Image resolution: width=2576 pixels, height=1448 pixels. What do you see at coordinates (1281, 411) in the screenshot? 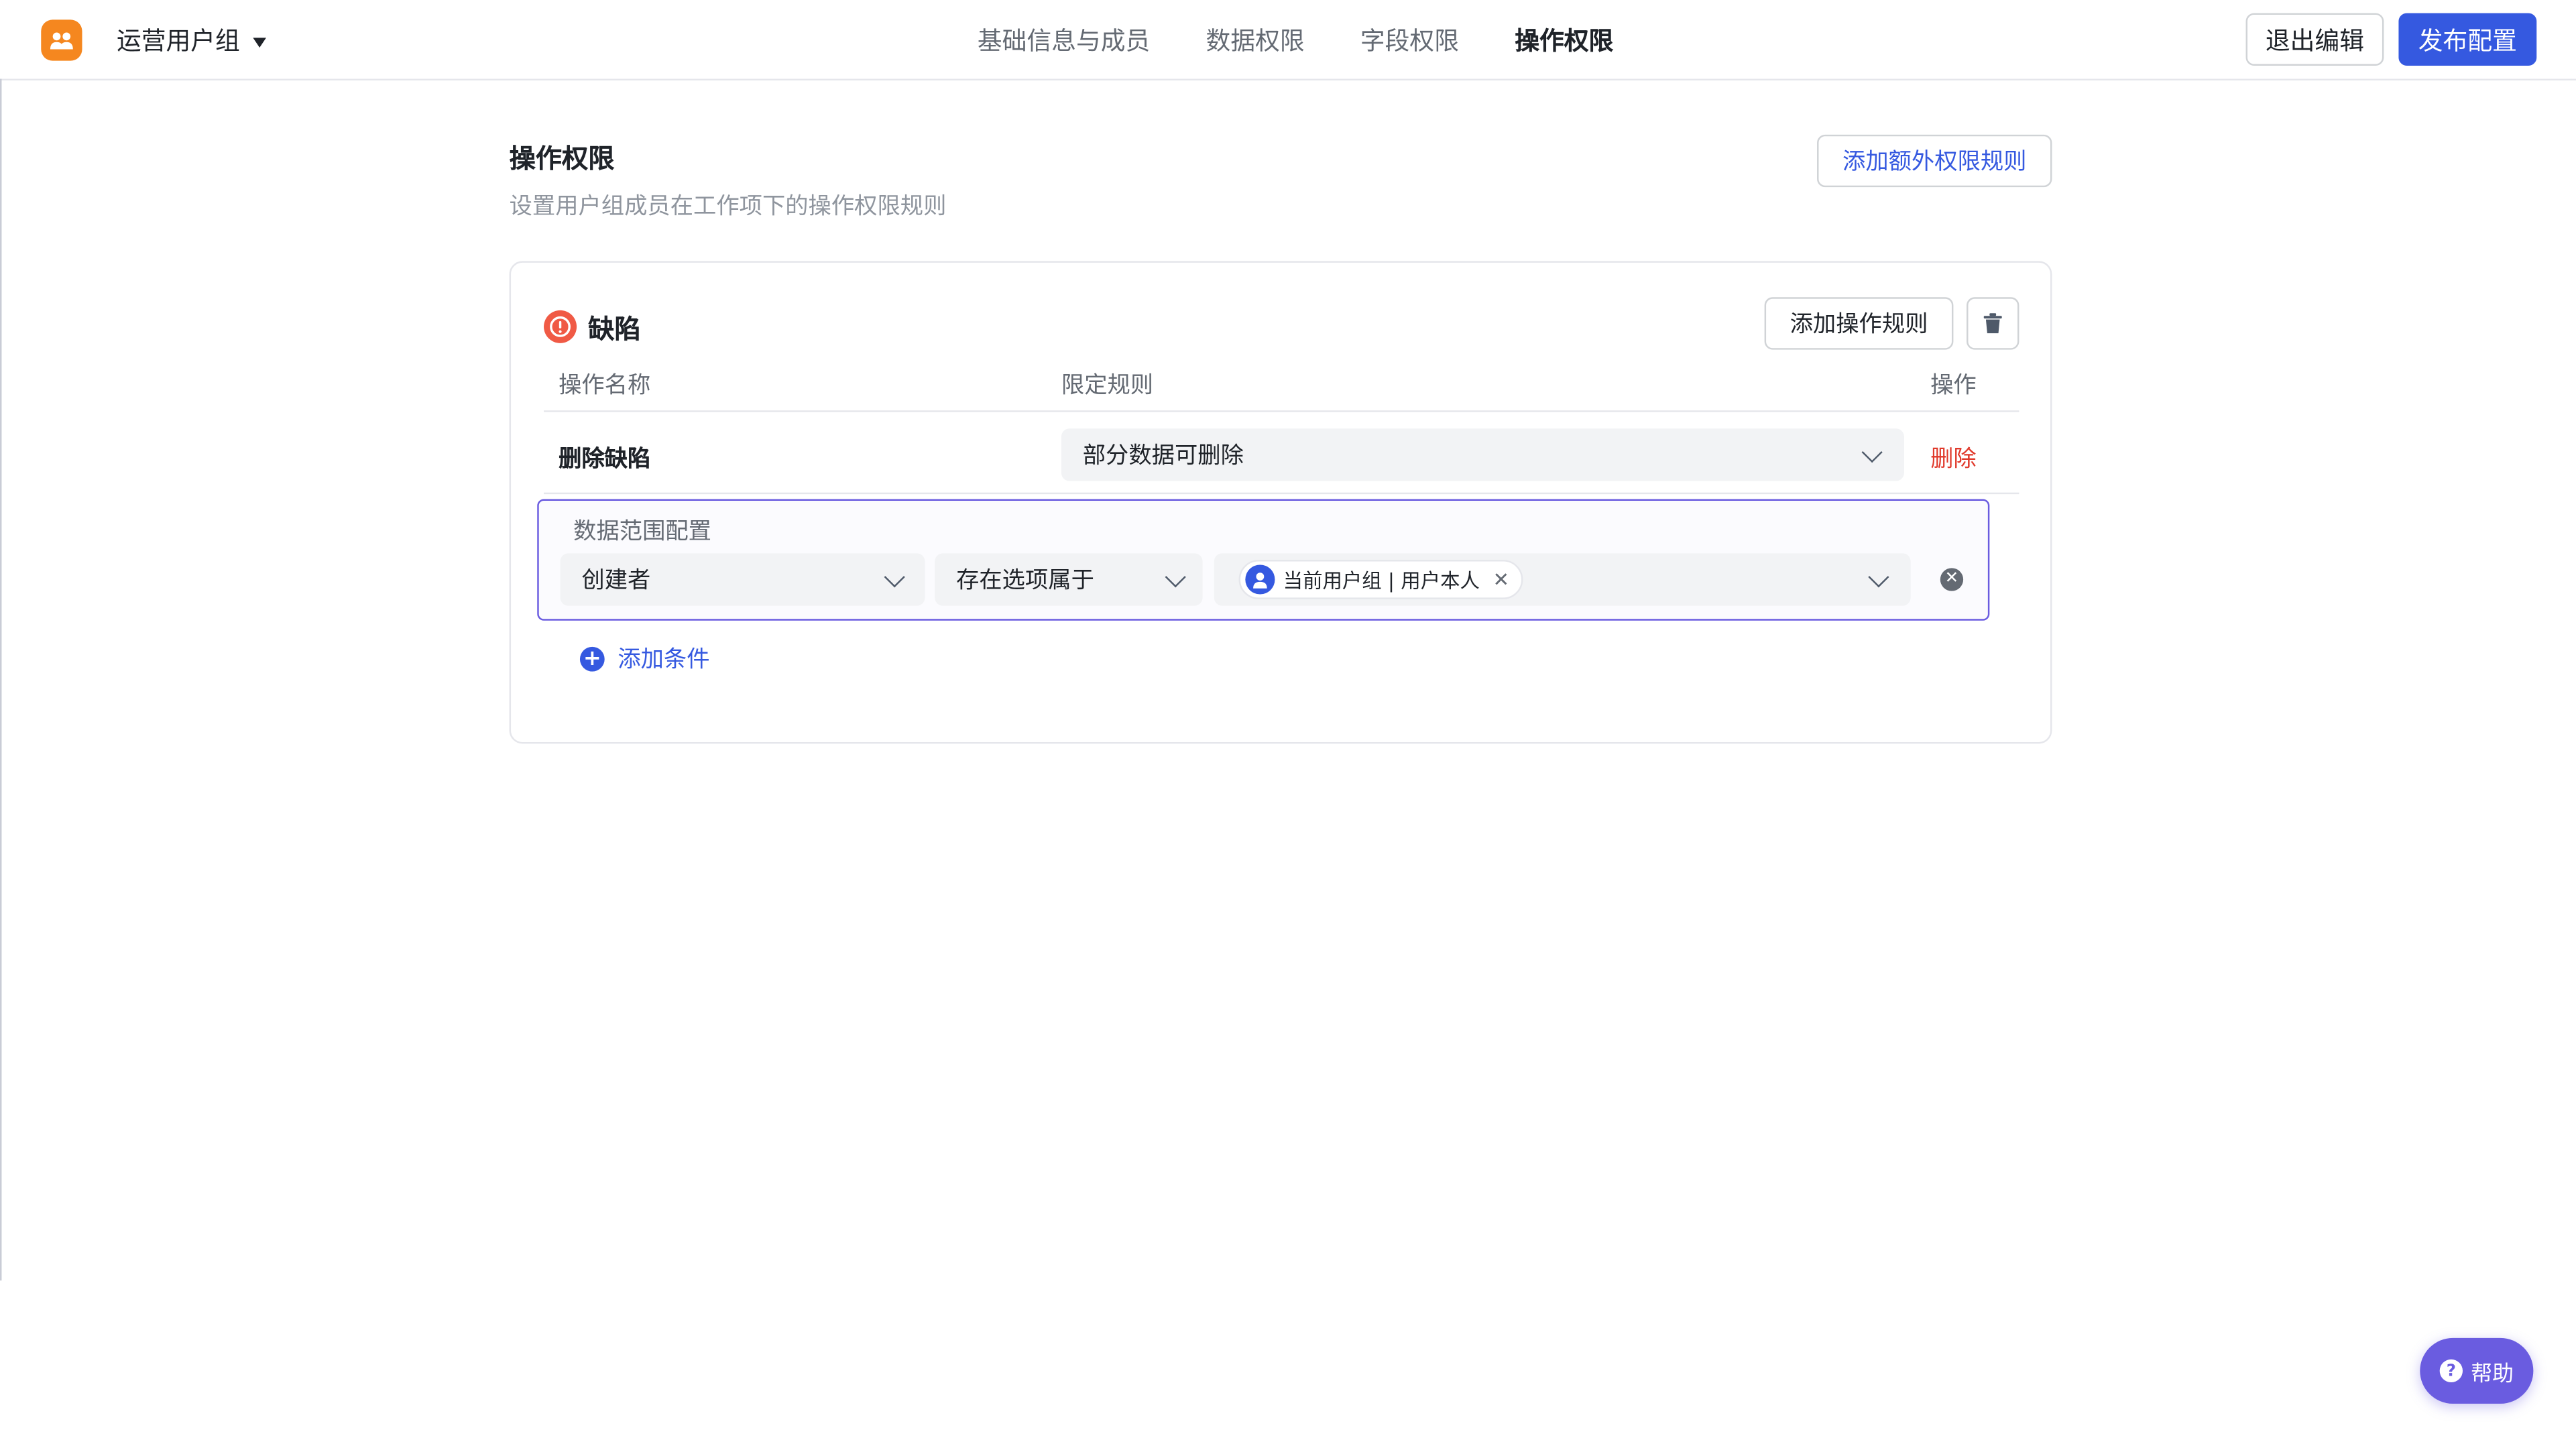
I see `table-header-divider` at bounding box center [1281, 411].